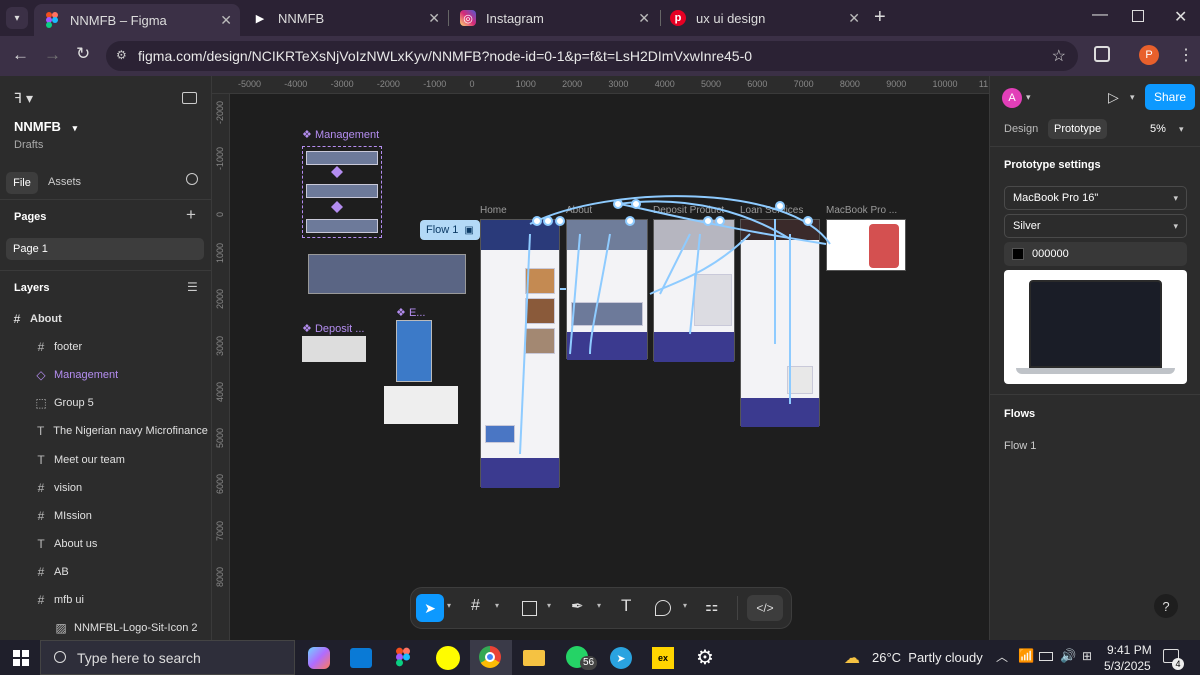 The width and height of the screenshot is (1200, 675). Describe the element at coordinates (105, 628) in the screenshot. I see `layer-row: ▨ NNMFBL-Logo-Sit-Icon 2` at that location.